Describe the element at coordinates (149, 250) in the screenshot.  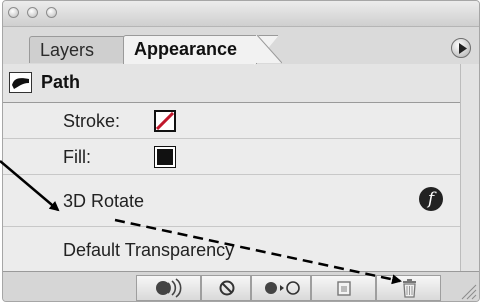
I see `transparency-label: Default Transparency` at that location.